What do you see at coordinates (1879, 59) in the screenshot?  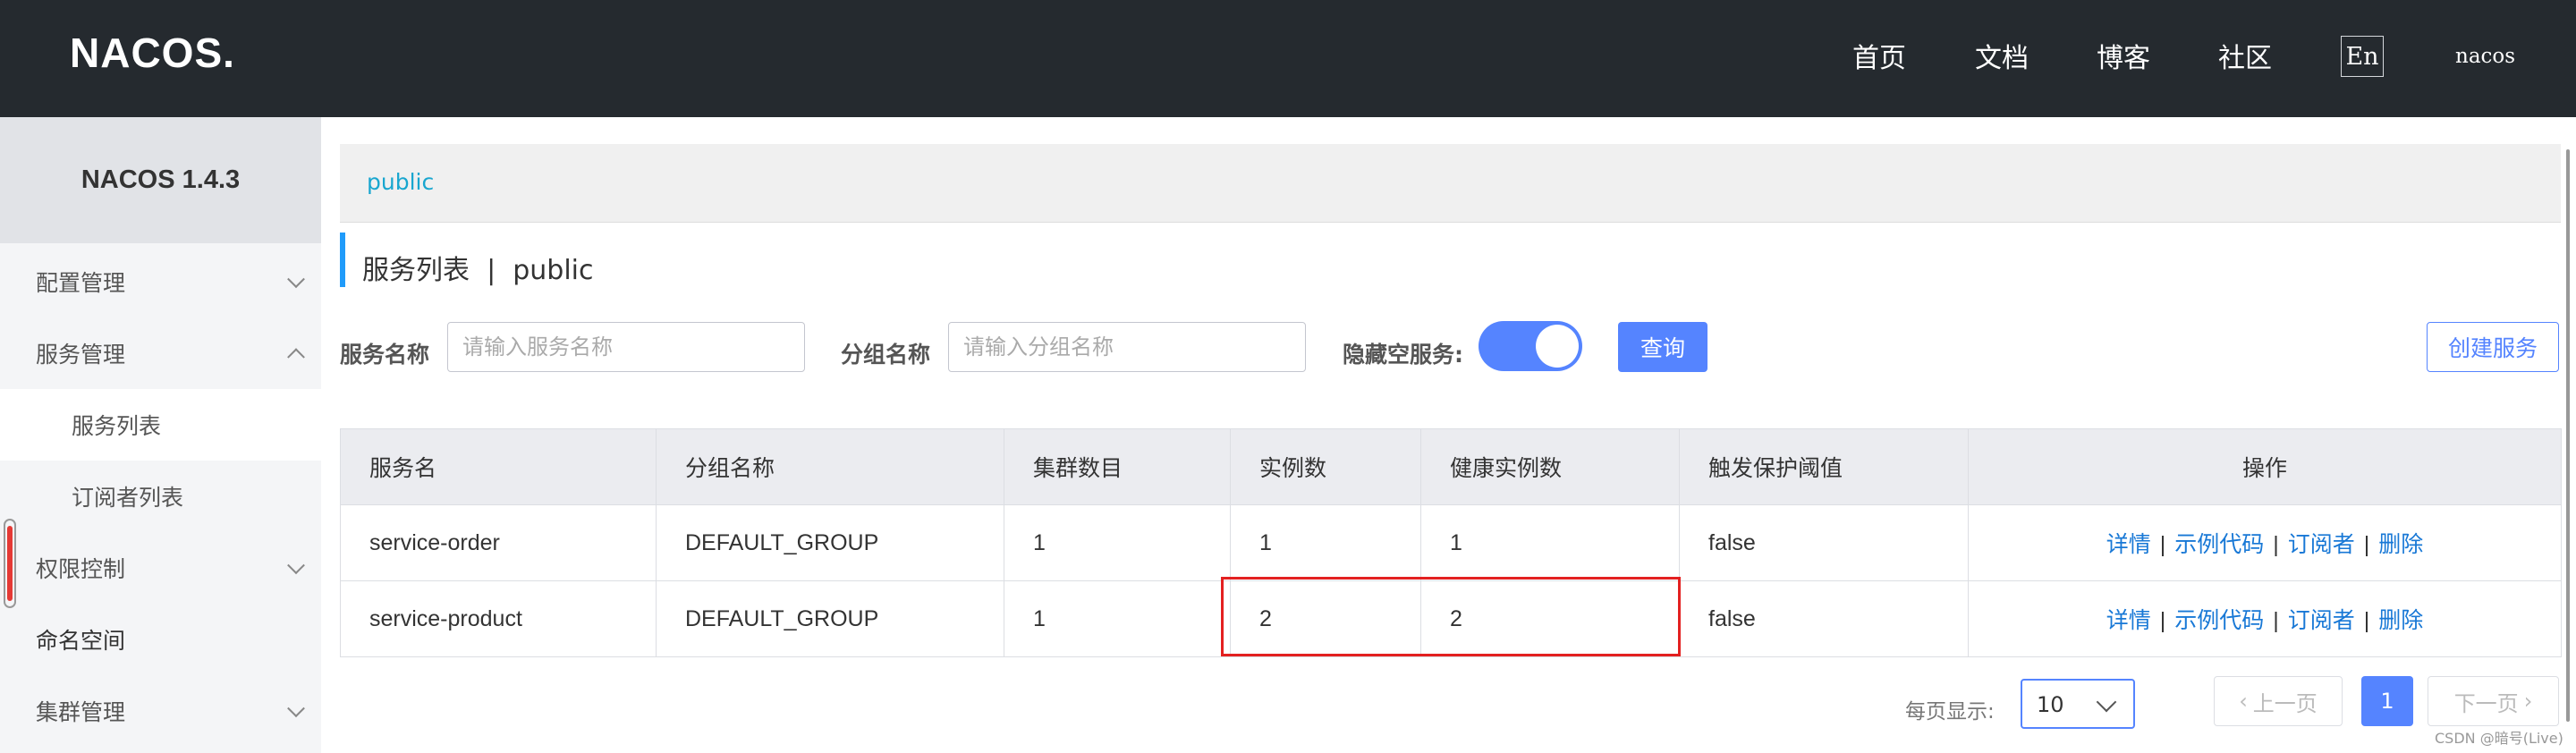 I see `nav-home: 首页` at bounding box center [1879, 59].